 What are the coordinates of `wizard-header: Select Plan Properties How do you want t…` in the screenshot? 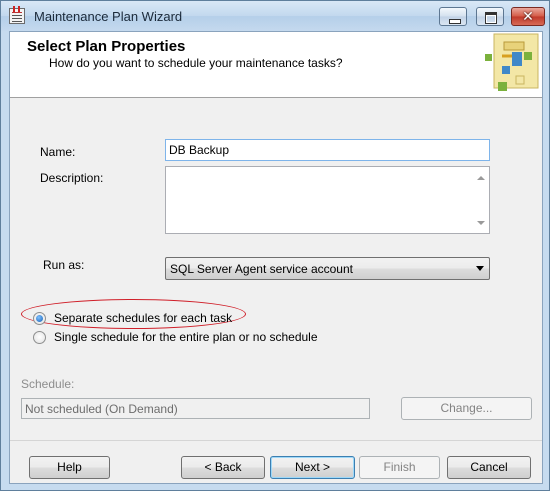 It's located at (276, 65).